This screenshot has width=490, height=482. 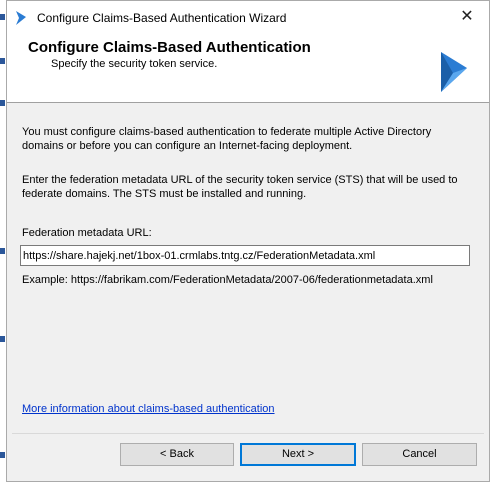 I want to click on federation-url-label: Federation metadata URL:, so click(x=87, y=233).